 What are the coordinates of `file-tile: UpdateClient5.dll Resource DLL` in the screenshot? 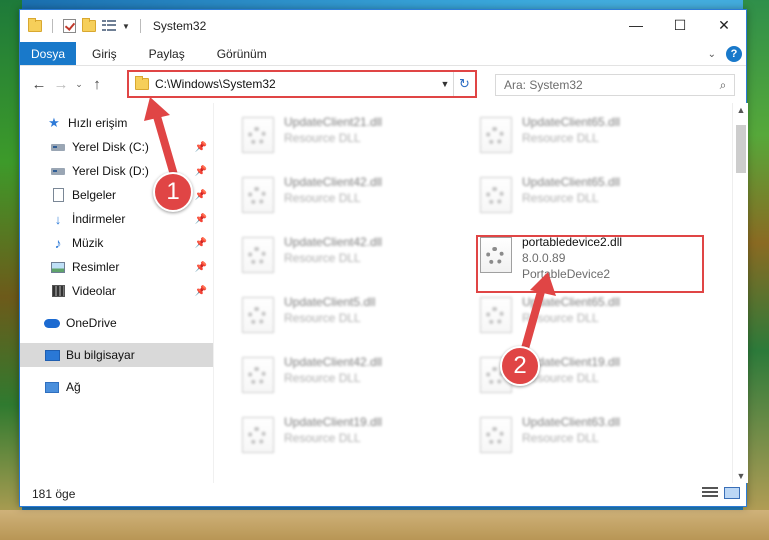 It's located at (347, 318).